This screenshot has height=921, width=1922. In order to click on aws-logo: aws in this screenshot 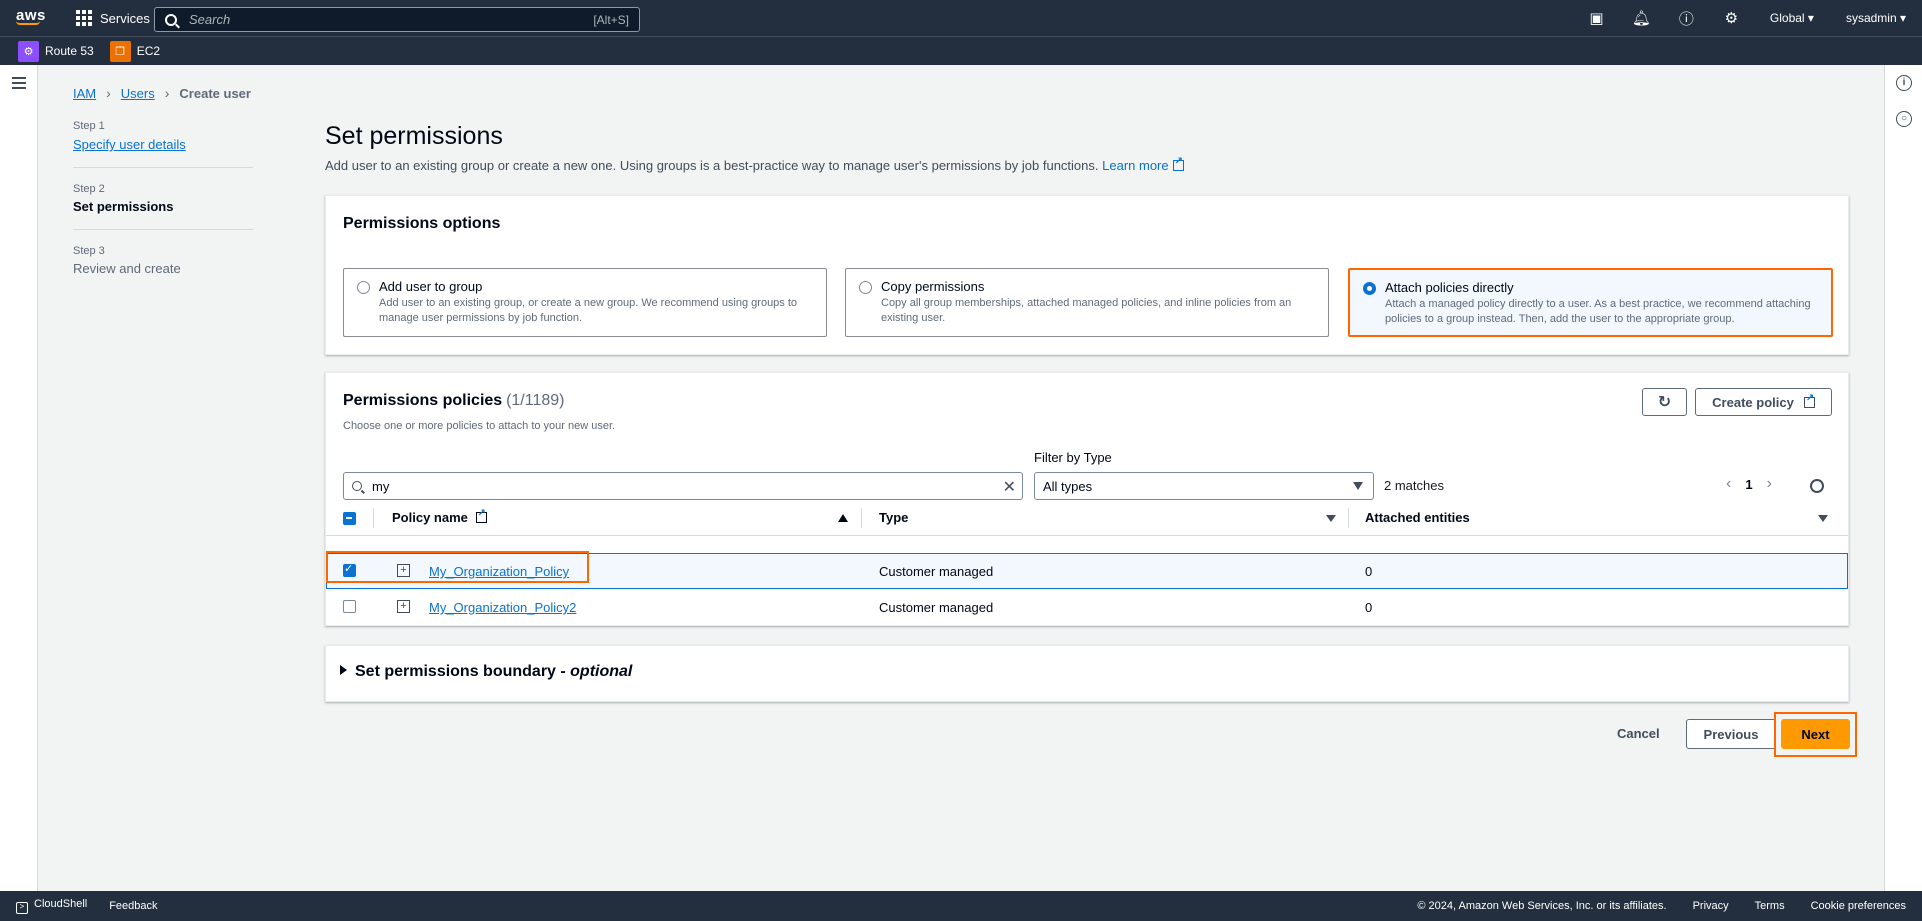, I will do `click(31, 16)`.